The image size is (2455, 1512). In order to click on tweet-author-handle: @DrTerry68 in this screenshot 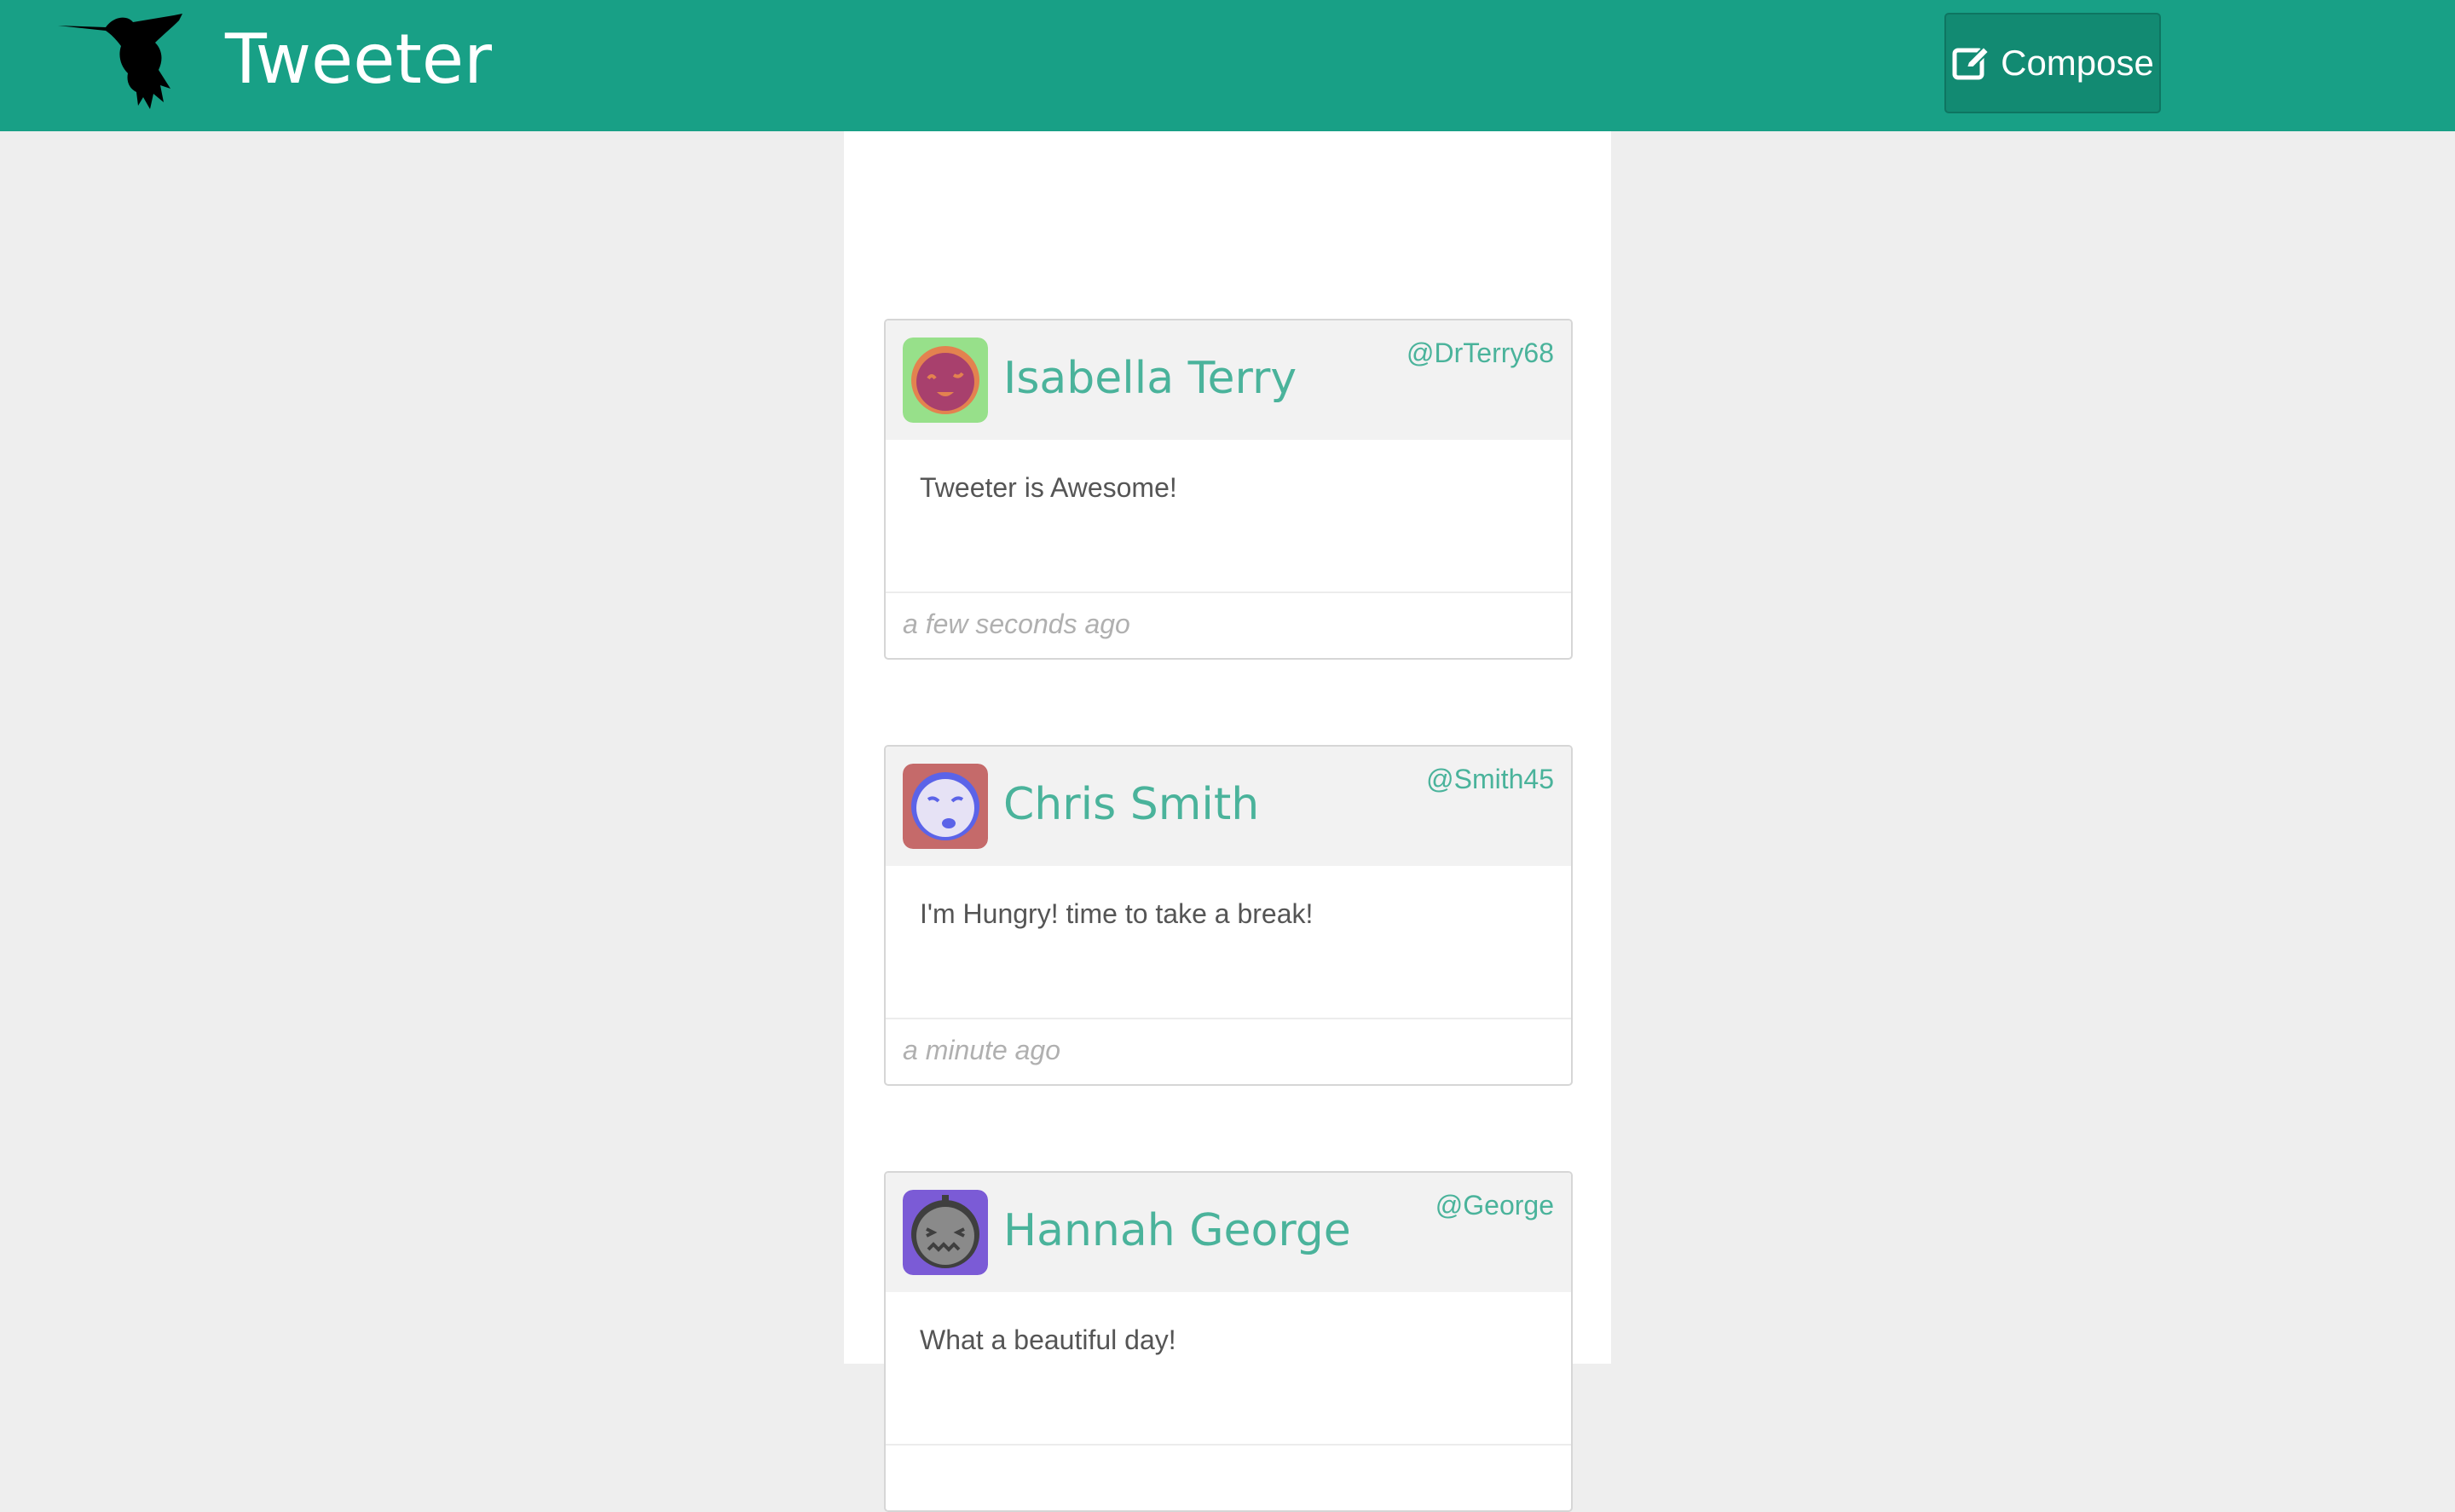, I will do `click(1480, 353)`.